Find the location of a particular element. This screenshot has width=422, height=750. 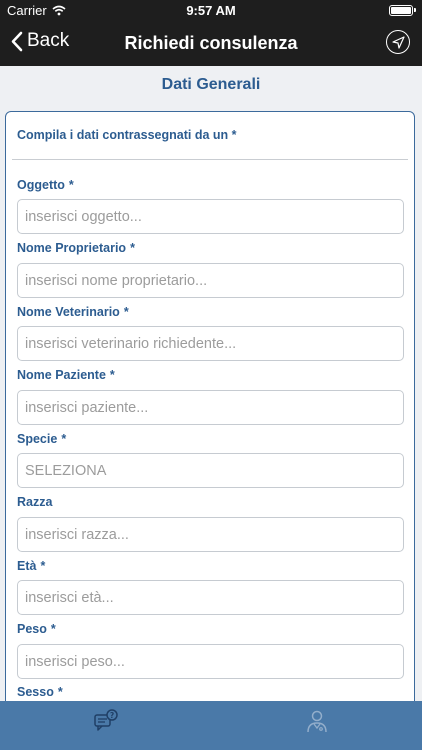

battery-icon is located at coordinates (402, 10).